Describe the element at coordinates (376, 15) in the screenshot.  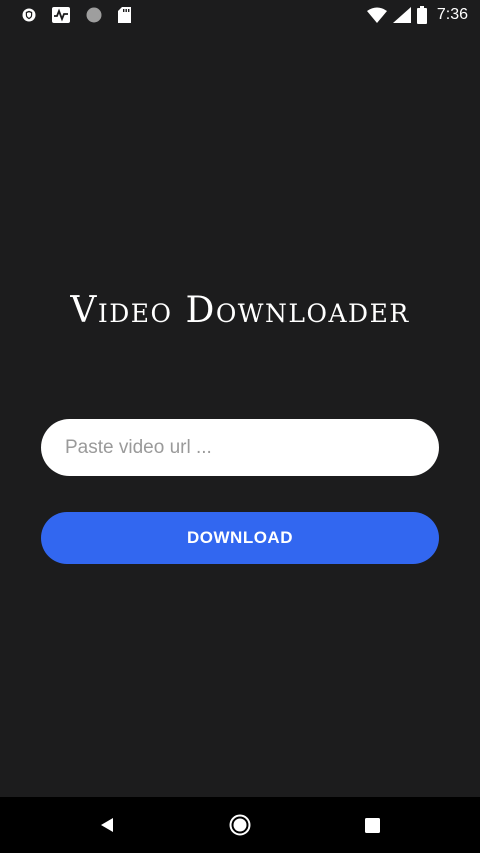
I see `wifi-icon` at that location.